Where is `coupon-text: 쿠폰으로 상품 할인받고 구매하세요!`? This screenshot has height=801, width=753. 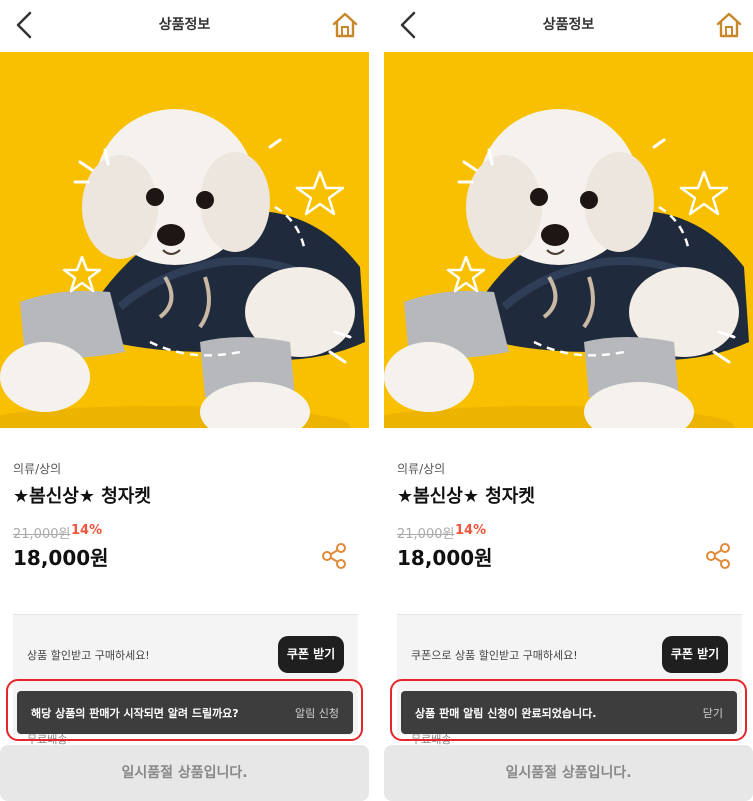 coupon-text: 쿠폰으로 상품 할인받고 구매하세요! is located at coordinates (494, 655).